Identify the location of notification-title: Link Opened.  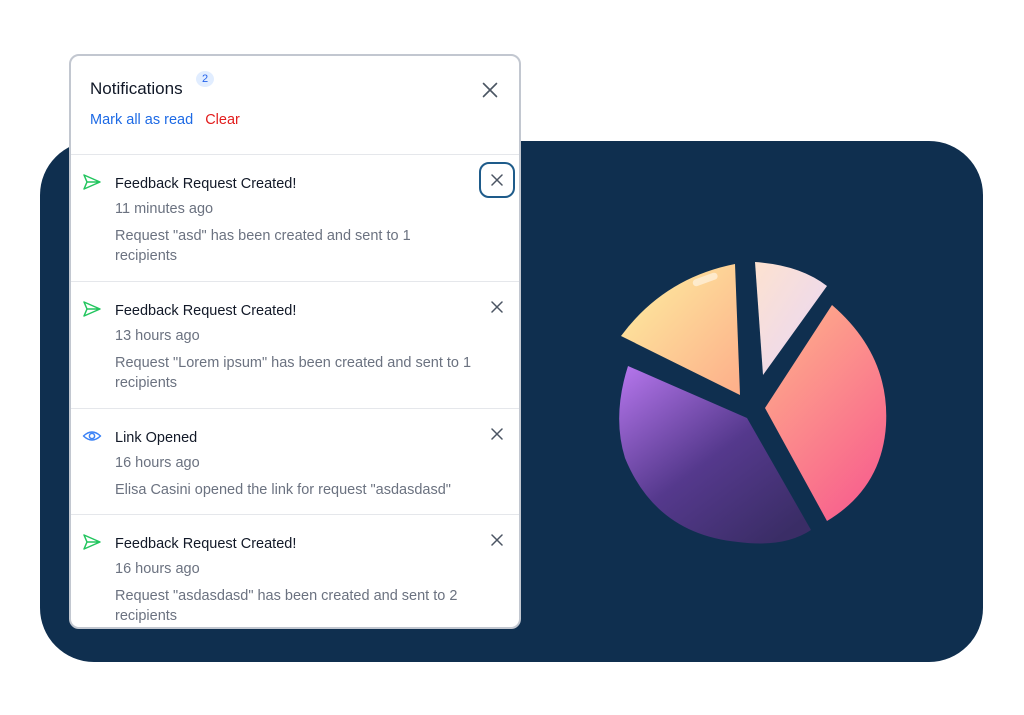
(156, 438).